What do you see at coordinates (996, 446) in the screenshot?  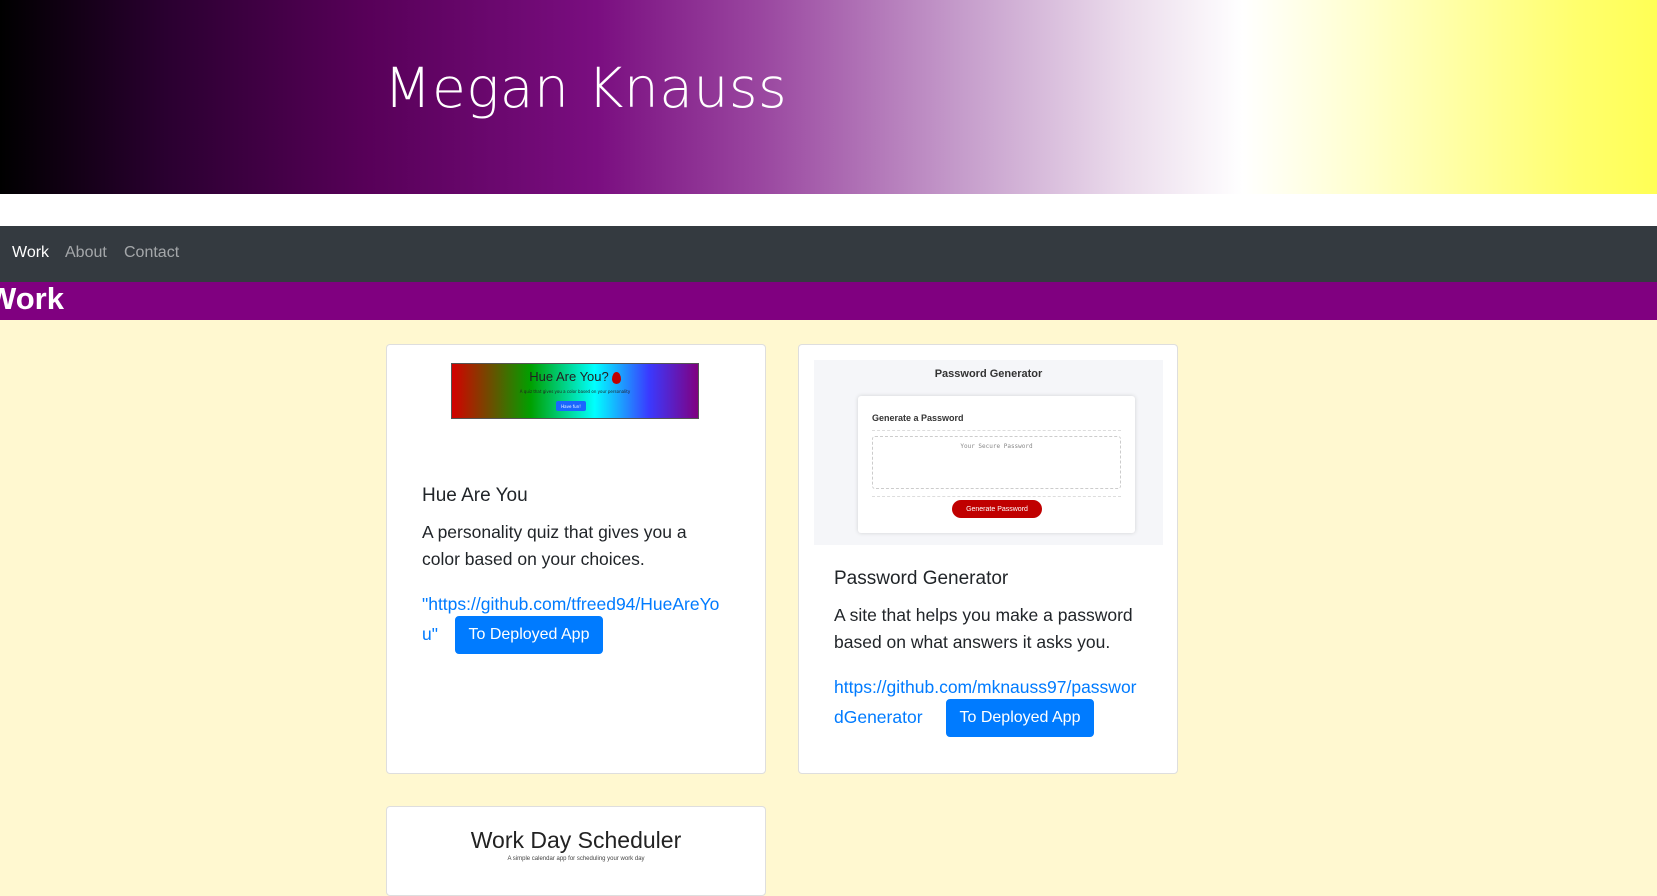 I see `thumbnail-placeholder: Your Secure Password` at bounding box center [996, 446].